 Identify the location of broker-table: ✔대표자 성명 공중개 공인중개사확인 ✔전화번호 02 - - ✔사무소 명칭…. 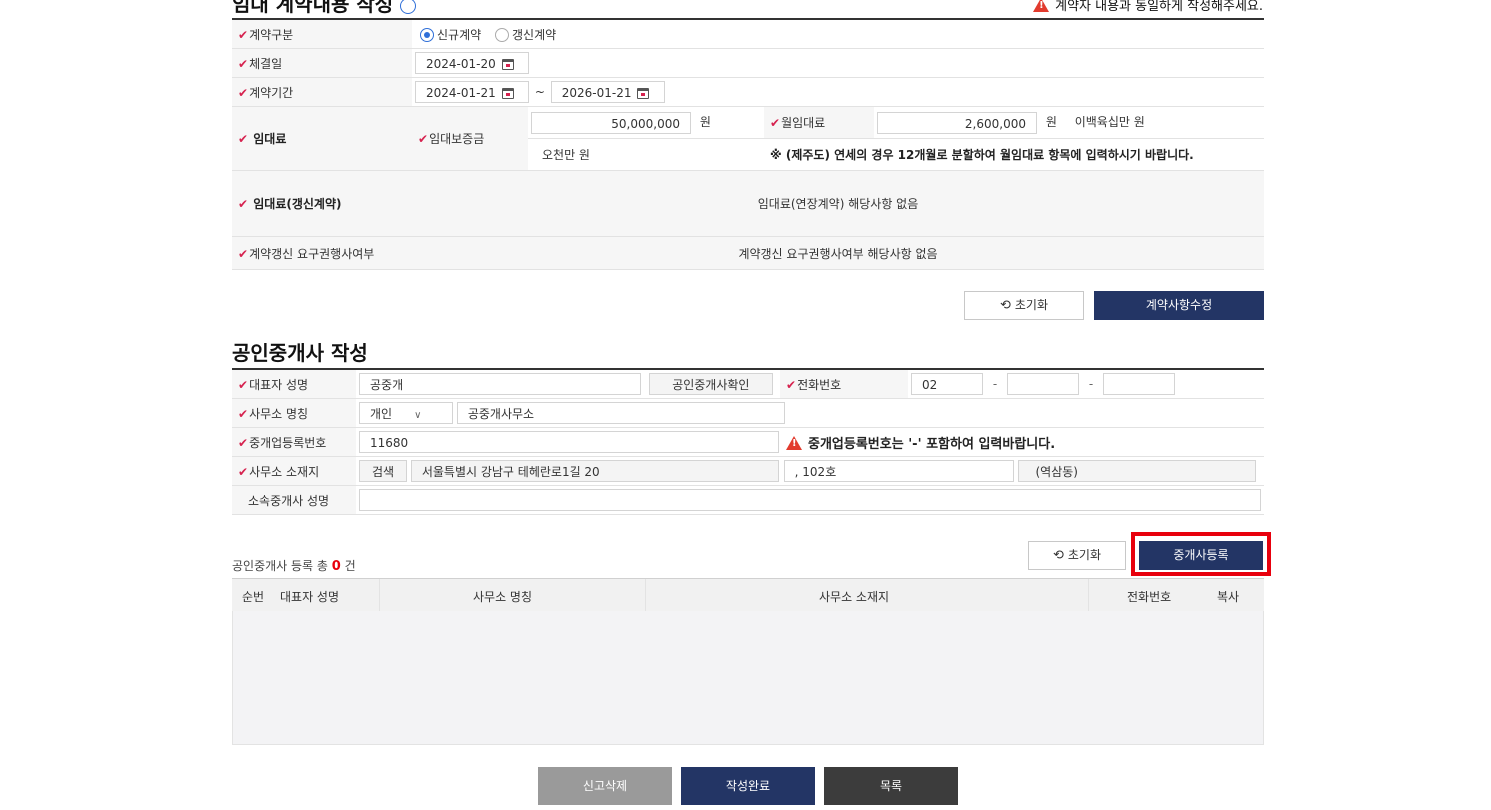
(748, 441).